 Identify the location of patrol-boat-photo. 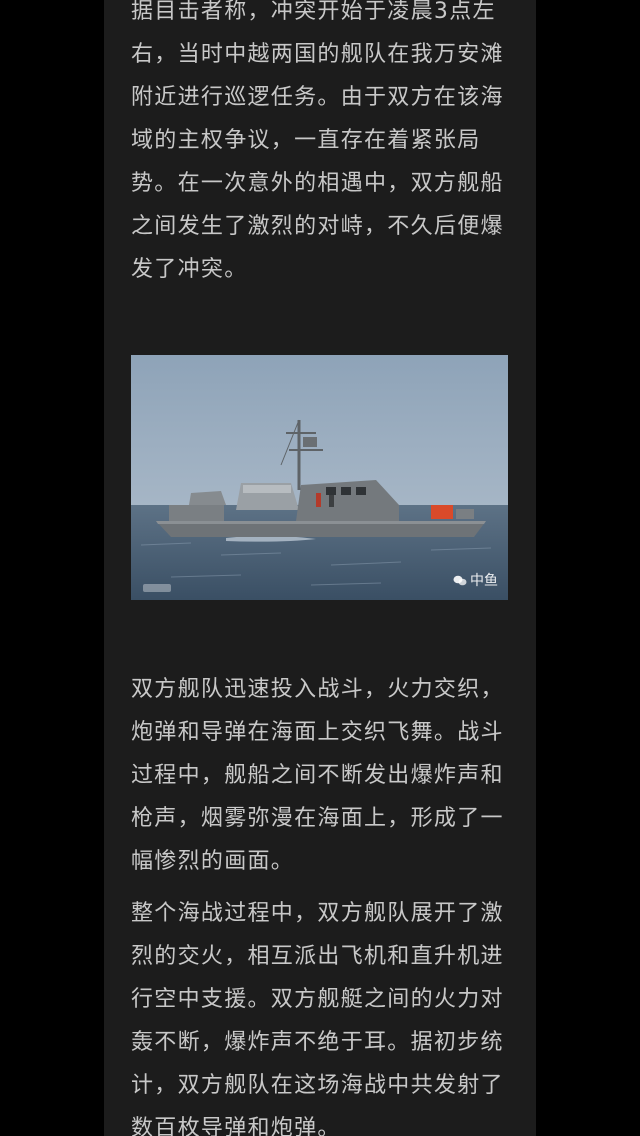
(319, 477).